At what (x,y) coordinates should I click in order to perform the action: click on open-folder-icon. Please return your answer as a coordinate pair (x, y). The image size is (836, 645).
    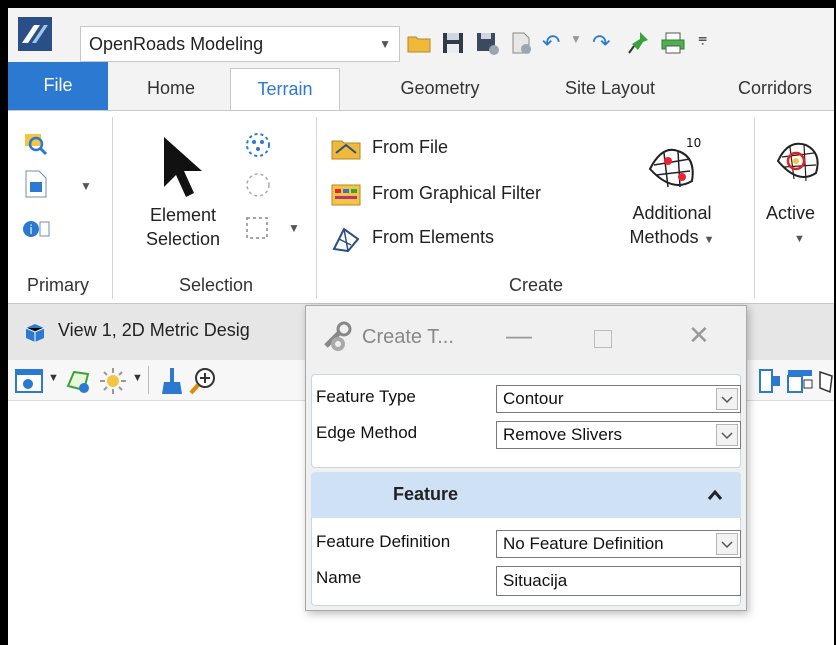
    Looking at the image, I should click on (419, 43).